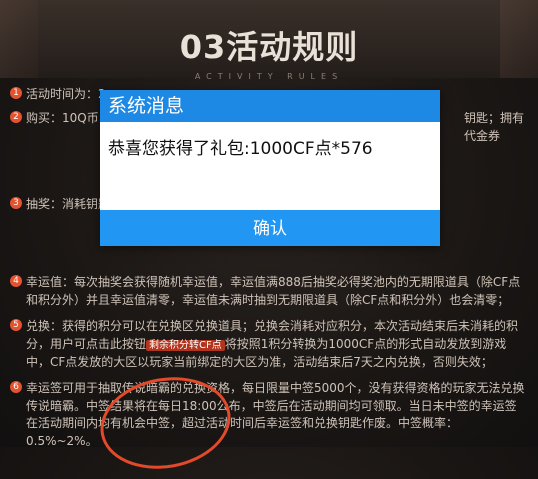 Image resolution: width=538 pixels, height=479 pixels. What do you see at coordinates (270, 106) in the screenshot?
I see `dialog-title: 系统消息` at bounding box center [270, 106].